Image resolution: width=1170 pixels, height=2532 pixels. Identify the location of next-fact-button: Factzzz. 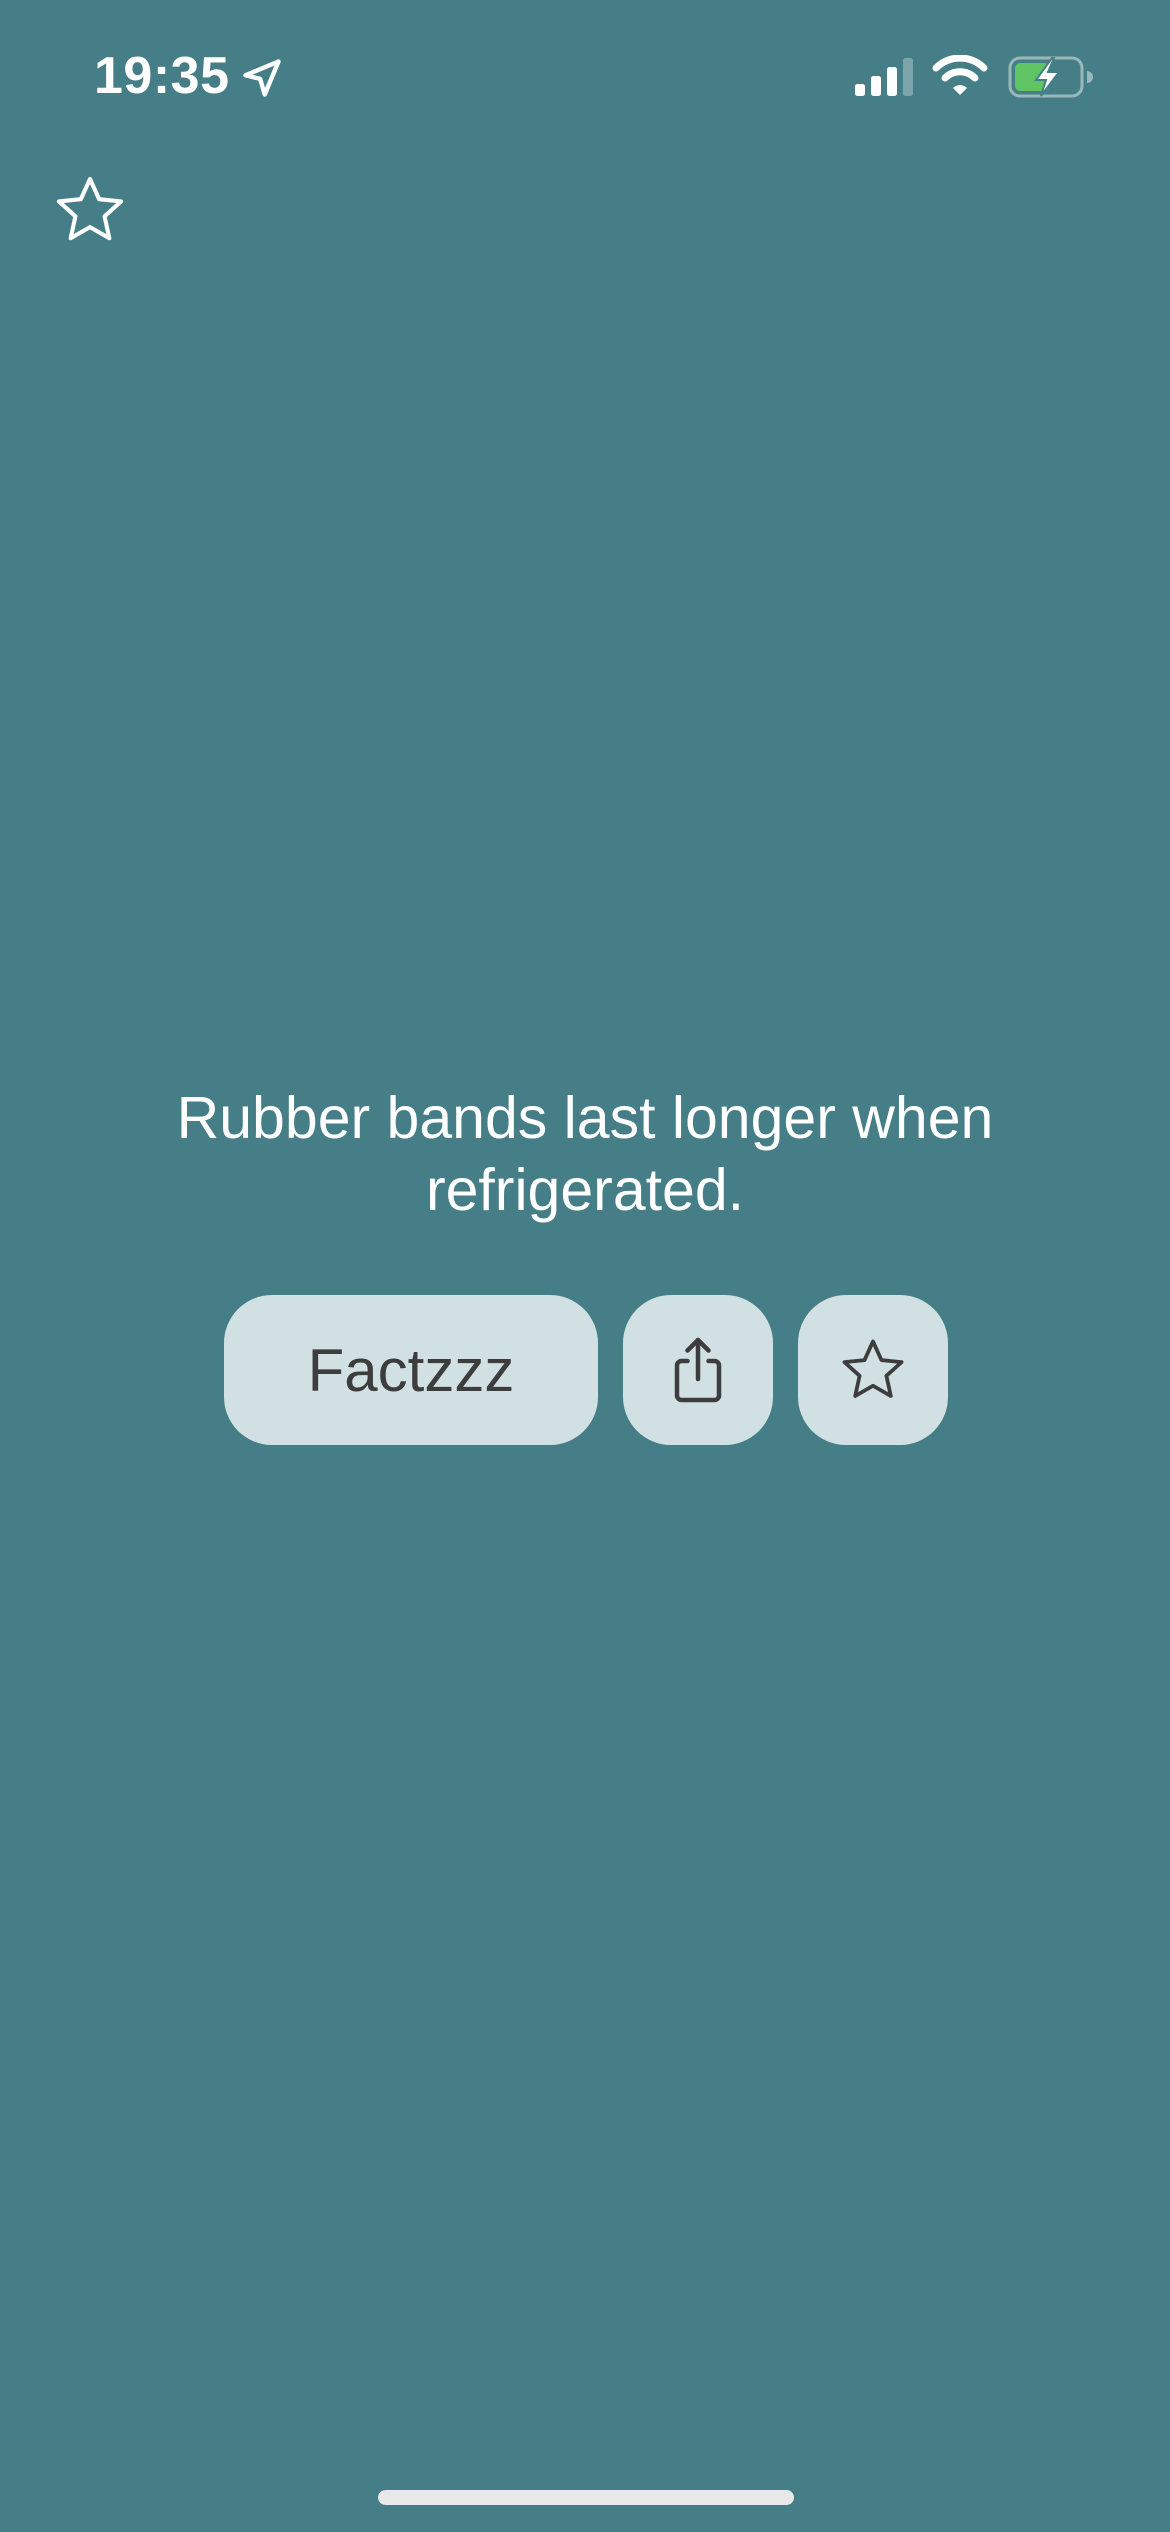
(411, 1370).